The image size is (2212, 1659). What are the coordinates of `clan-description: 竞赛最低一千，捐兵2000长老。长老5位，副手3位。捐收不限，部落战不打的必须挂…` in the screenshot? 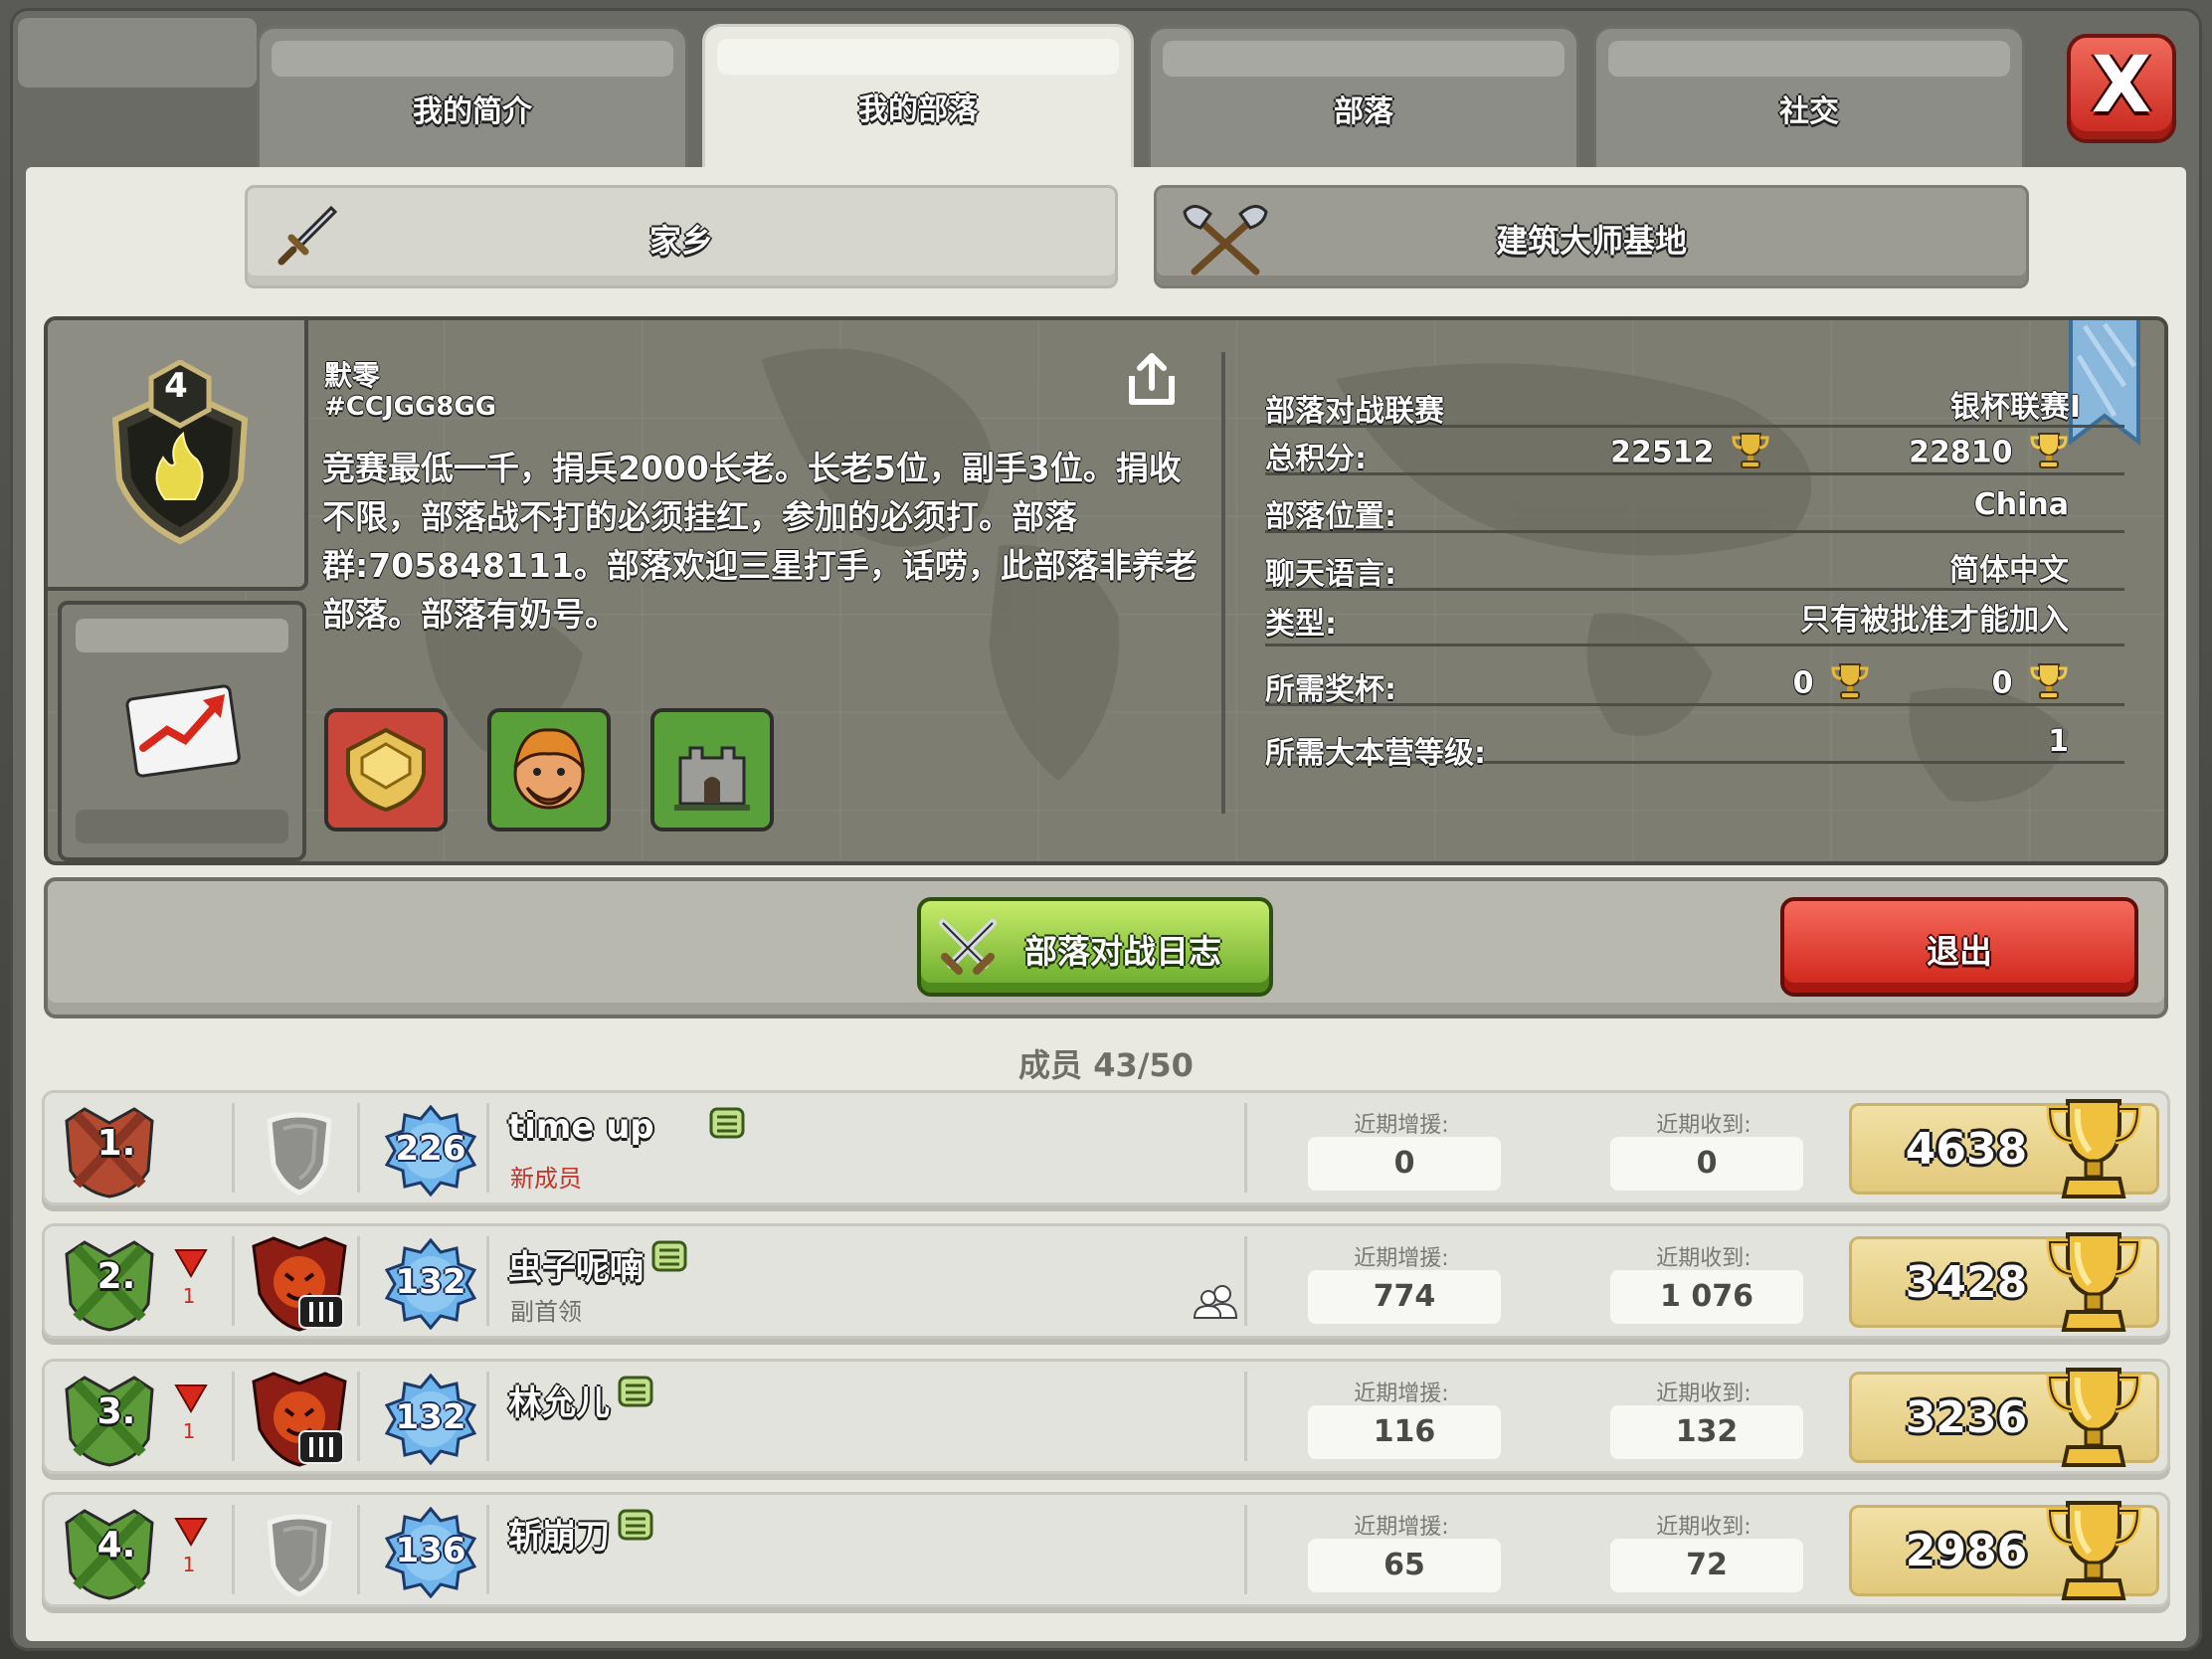 It's located at (760, 541).